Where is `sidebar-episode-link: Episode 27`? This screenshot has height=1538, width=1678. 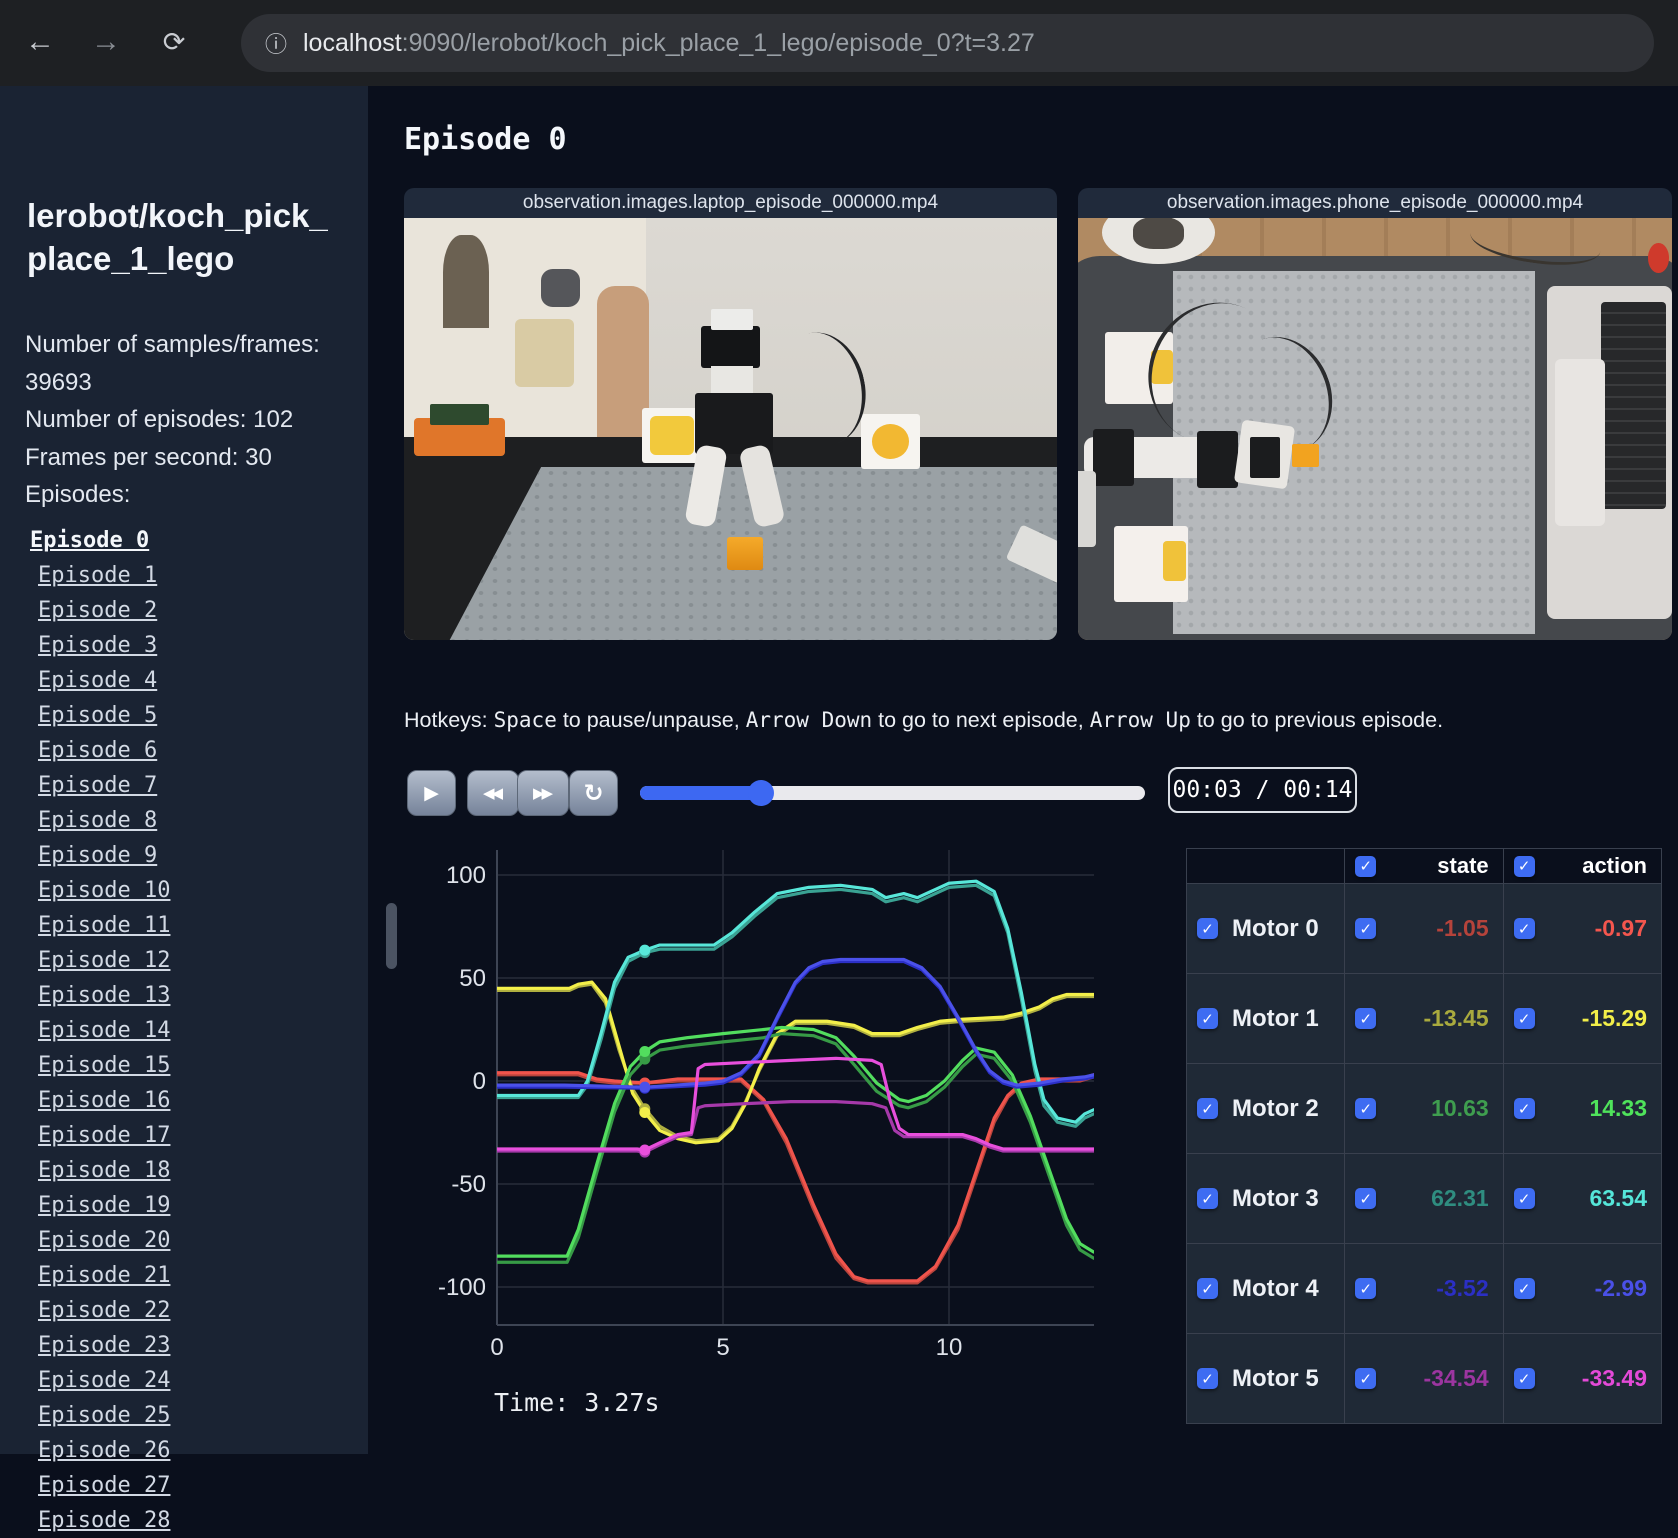 sidebar-episode-link: Episode 27 is located at coordinates (184, 1485).